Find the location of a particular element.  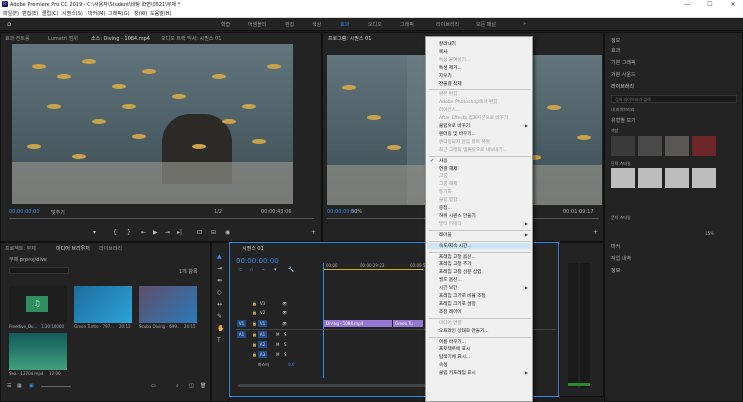

context-menu-item: 클립 키프레임 표시 is located at coordinates (457, 373).